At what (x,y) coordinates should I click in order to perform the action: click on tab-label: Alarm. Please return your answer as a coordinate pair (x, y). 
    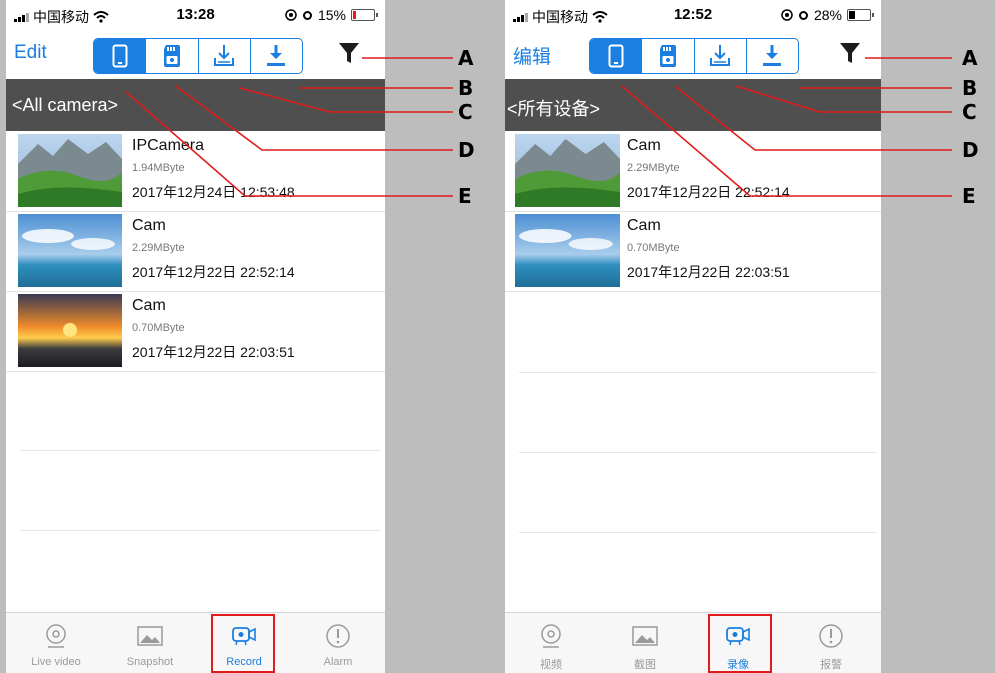
    Looking at the image, I should click on (338, 662).